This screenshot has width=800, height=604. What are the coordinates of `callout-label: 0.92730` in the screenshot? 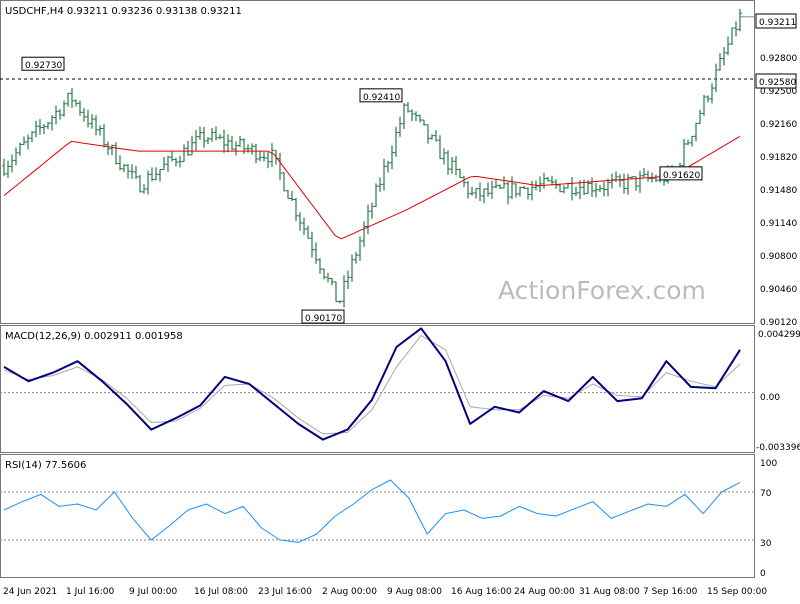 It's located at (43, 66).